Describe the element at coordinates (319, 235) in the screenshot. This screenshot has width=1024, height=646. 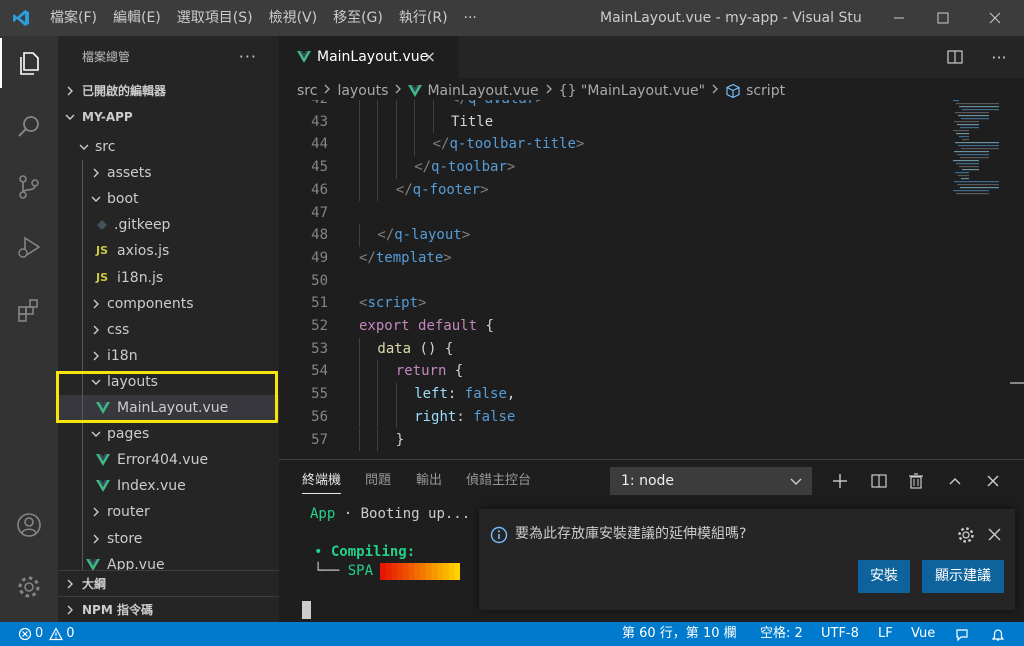
I see `line-number: 48` at that location.